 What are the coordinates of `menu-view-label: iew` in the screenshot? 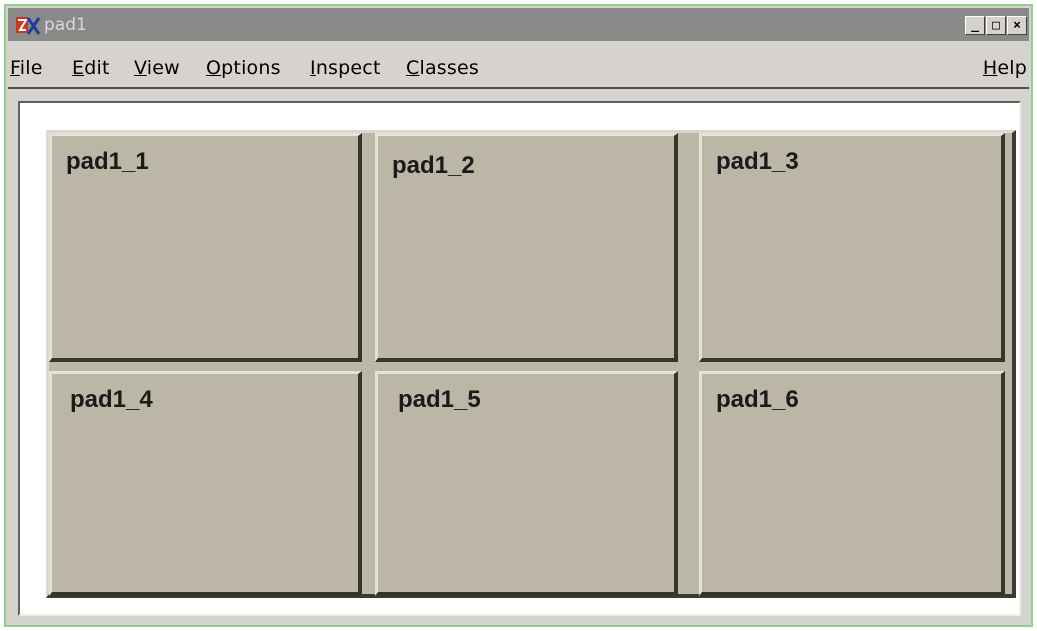 It's located at (163, 68).